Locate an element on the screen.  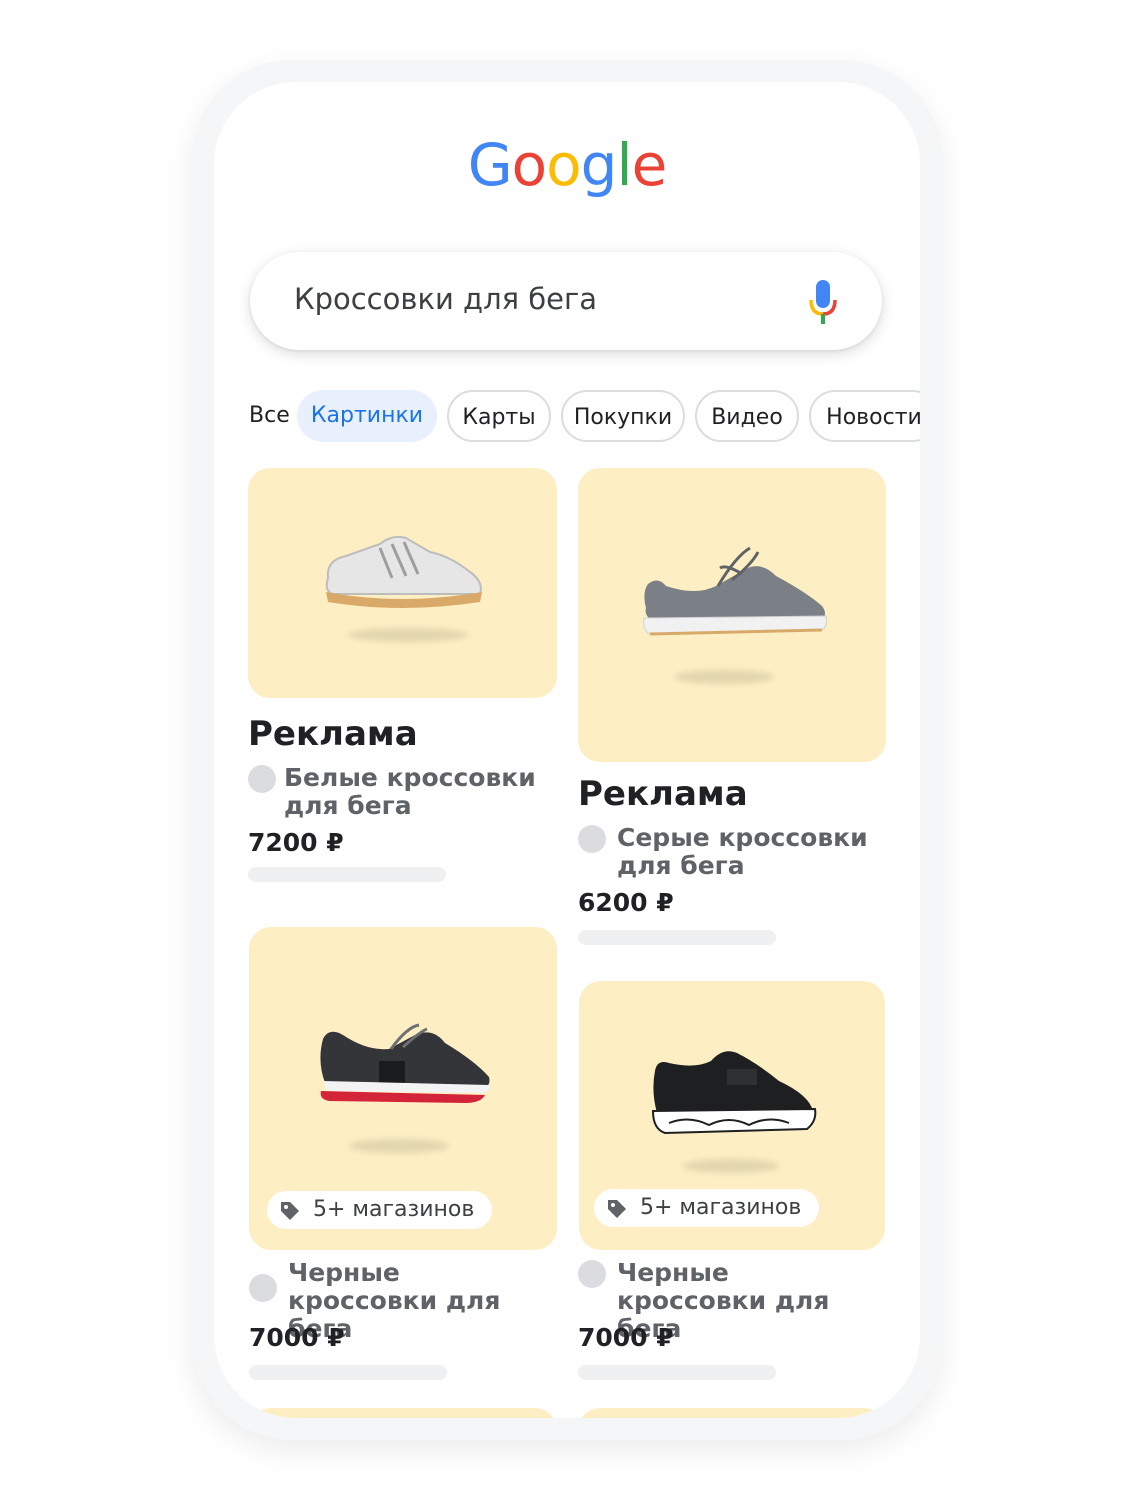
product-image-black-slip-on-sneaker: 5+ магазинов is located at coordinates (732, 1115).